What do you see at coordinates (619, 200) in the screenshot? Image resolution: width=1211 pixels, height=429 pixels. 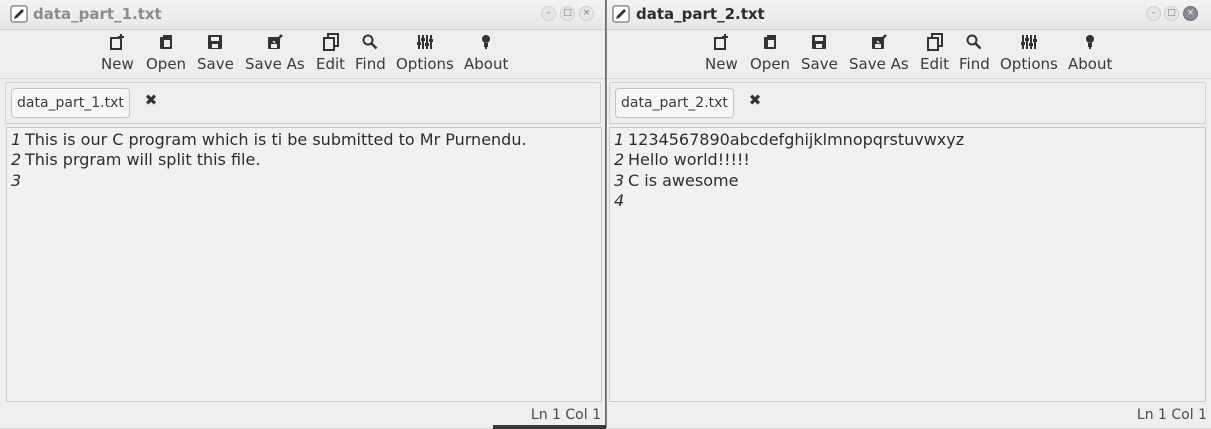 I see `line-number: 4` at bounding box center [619, 200].